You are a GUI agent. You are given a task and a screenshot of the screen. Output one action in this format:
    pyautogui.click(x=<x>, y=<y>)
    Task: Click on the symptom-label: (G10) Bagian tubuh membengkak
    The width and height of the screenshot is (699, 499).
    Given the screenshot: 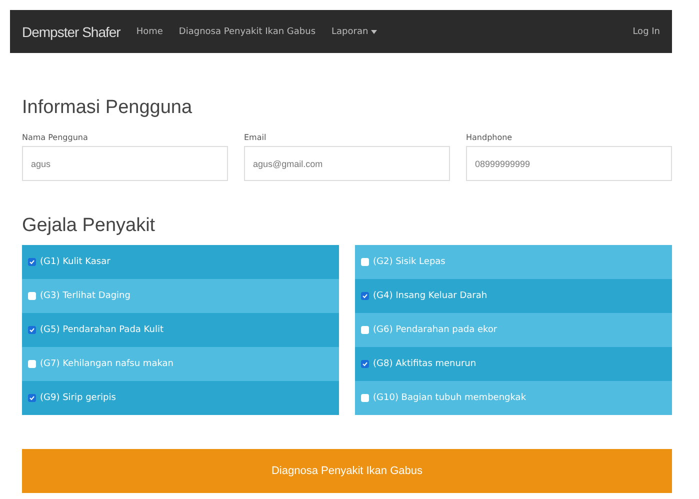 What is the action you would take?
    pyautogui.click(x=449, y=398)
    